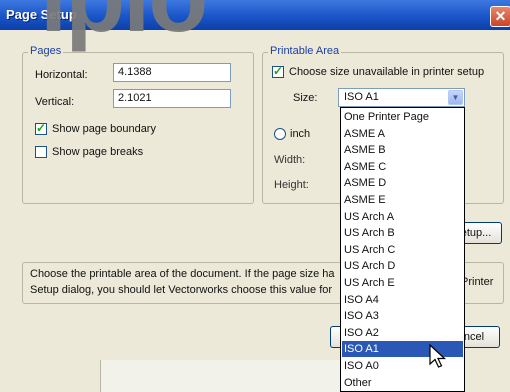 The height and width of the screenshot is (392, 510). I want to click on width-label: Width:, so click(290, 160).